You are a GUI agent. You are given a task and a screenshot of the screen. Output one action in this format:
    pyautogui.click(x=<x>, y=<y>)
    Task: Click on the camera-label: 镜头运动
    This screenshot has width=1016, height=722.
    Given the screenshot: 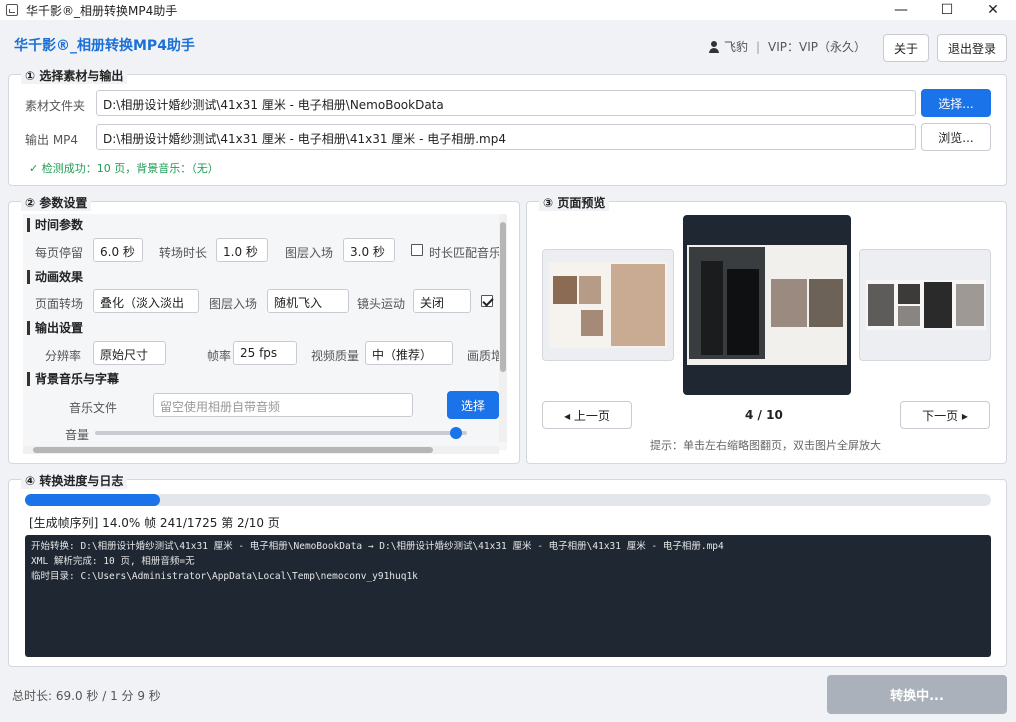 What is the action you would take?
    pyautogui.click(x=381, y=304)
    